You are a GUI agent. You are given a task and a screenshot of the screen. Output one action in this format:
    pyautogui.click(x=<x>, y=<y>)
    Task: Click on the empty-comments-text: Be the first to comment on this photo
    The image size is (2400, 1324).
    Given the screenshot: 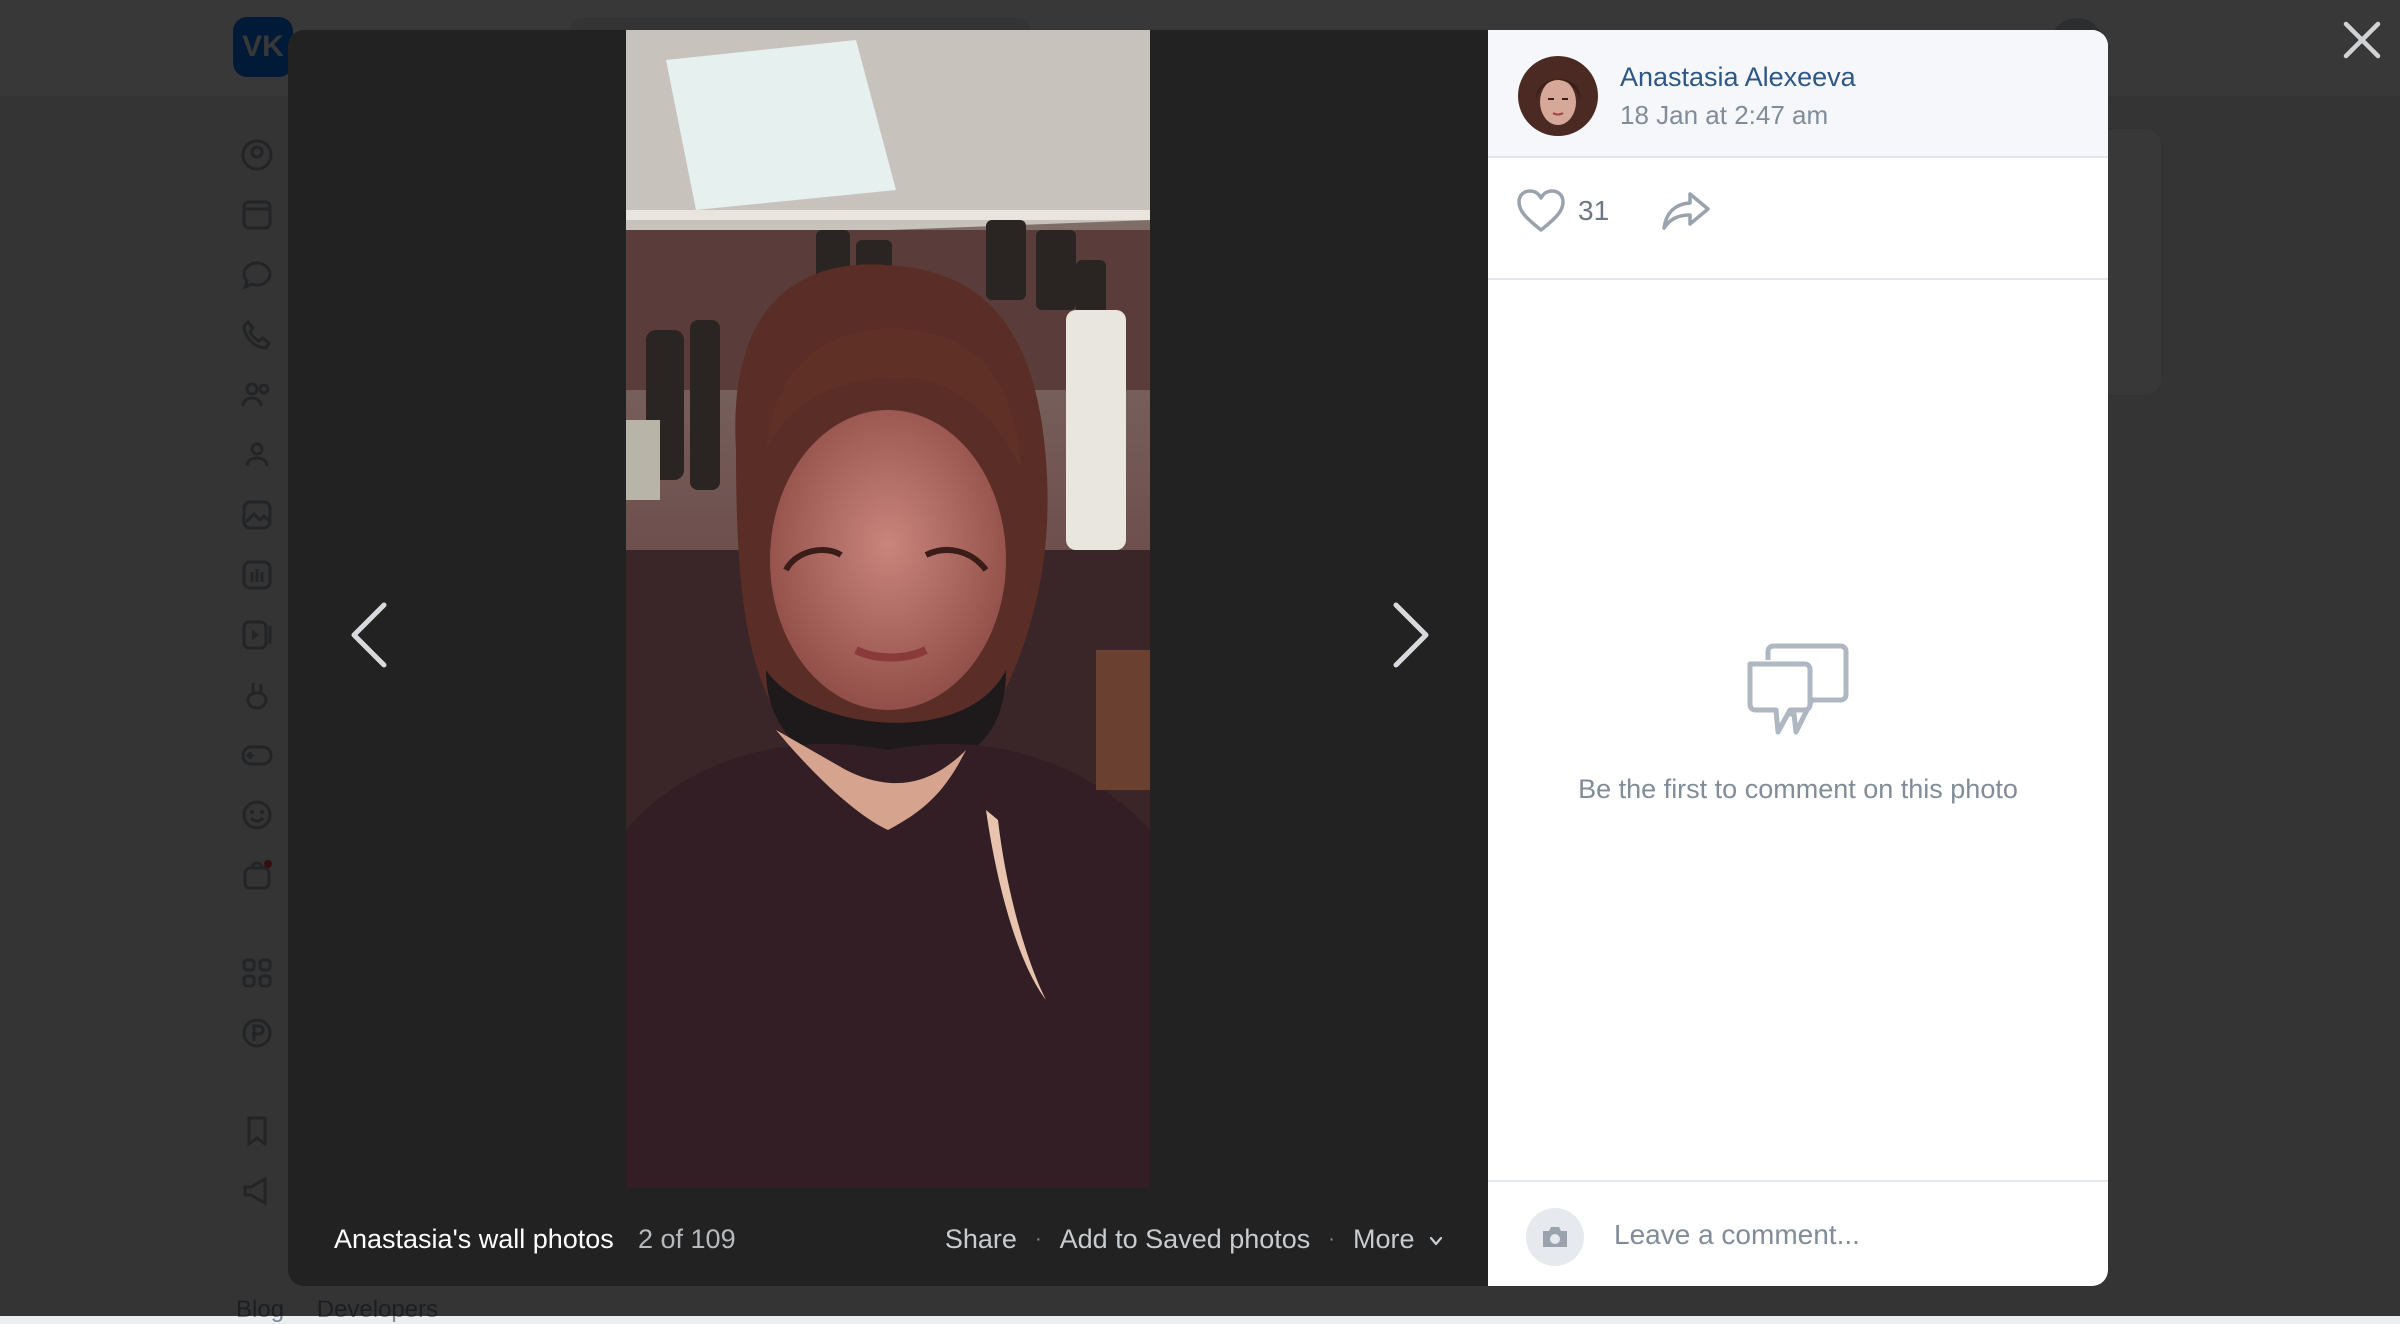 What is the action you would take?
    pyautogui.click(x=1798, y=789)
    